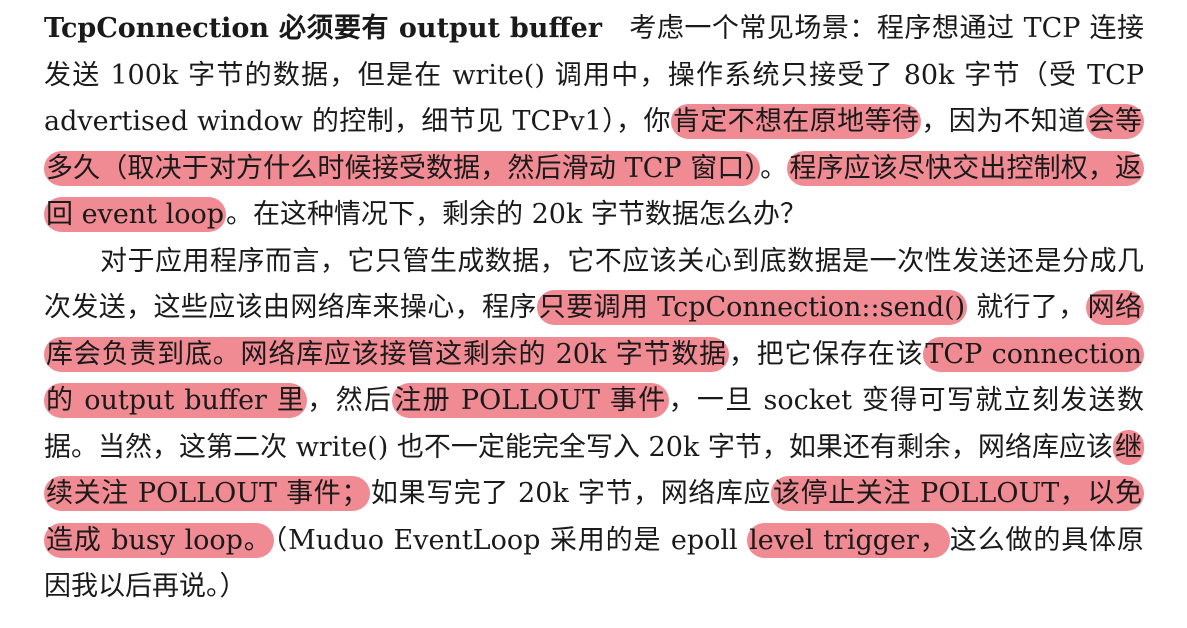  What do you see at coordinates (323, 28) in the screenshot?
I see `section-heading: TcpConnection 必须要有 output buffer` at bounding box center [323, 28].